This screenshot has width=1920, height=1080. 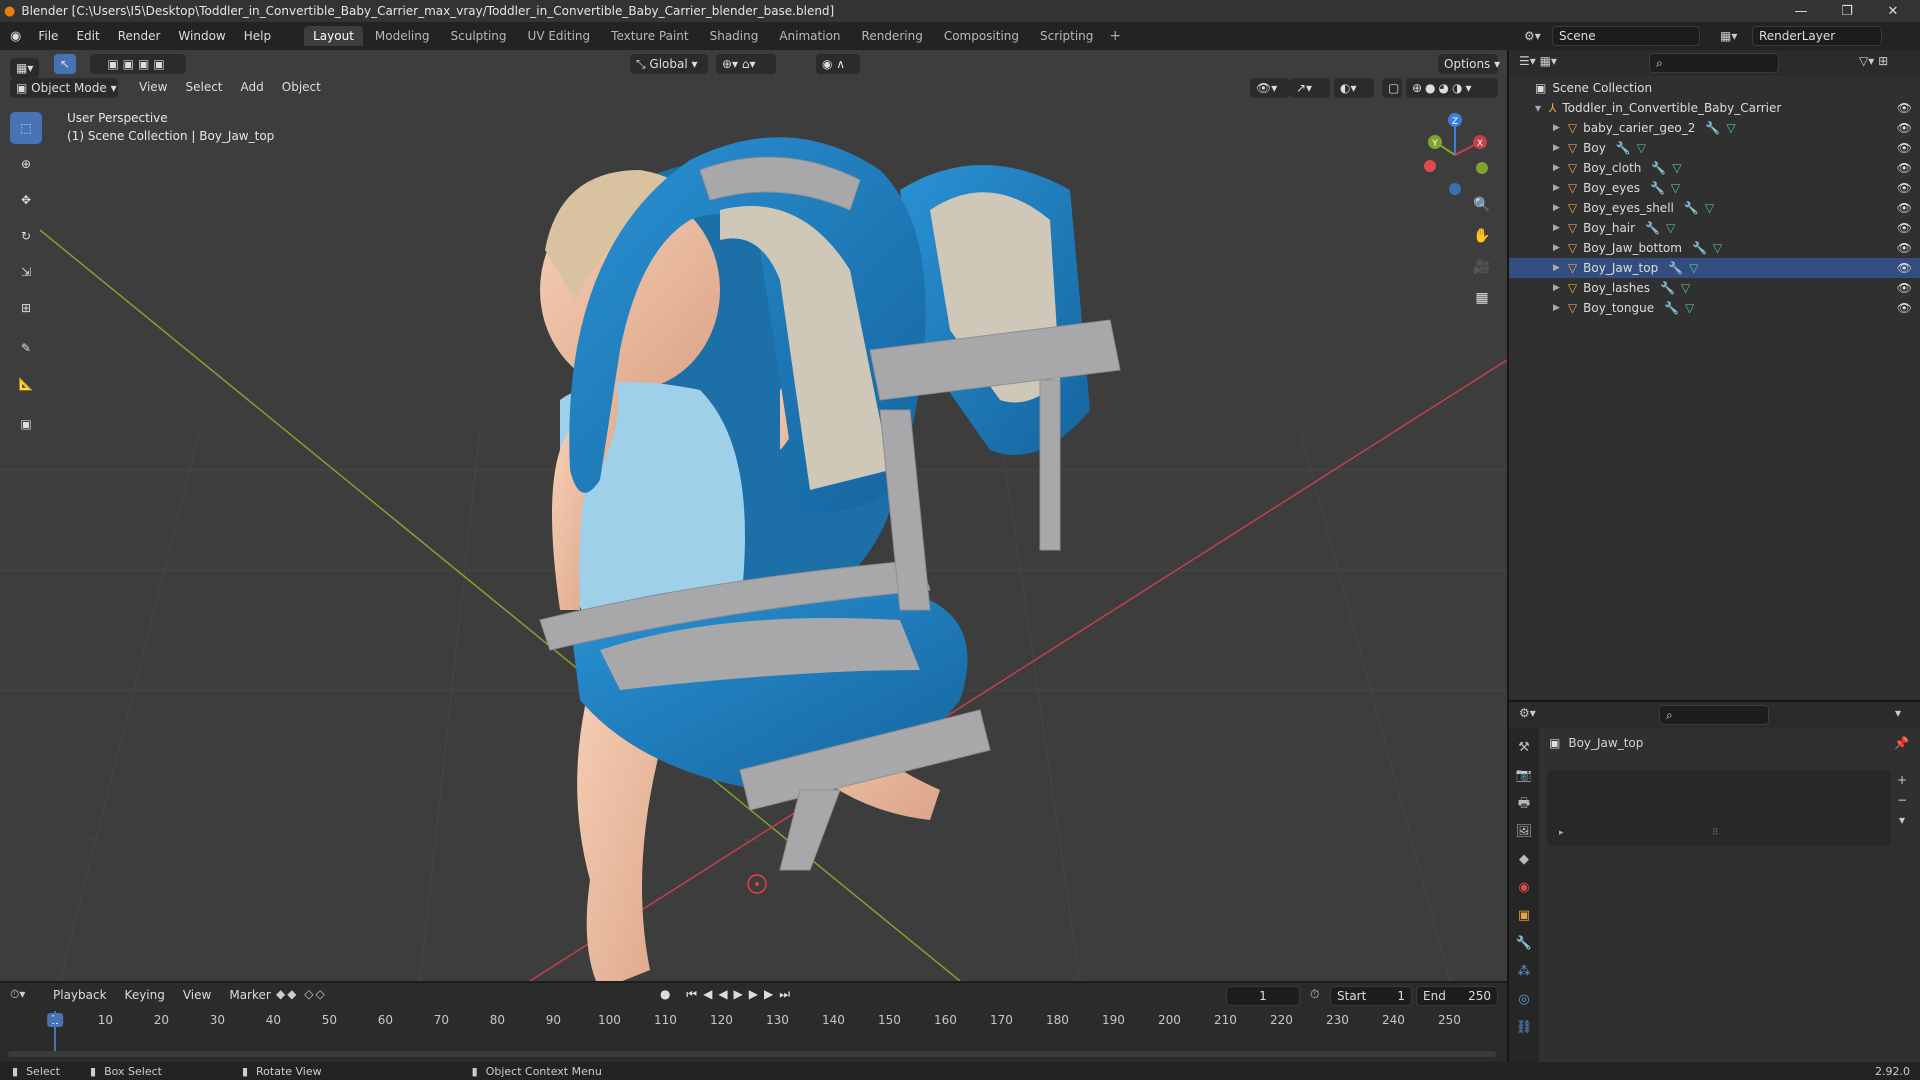 What do you see at coordinates (55, 1033) in the screenshot?
I see `playhead` at bounding box center [55, 1033].